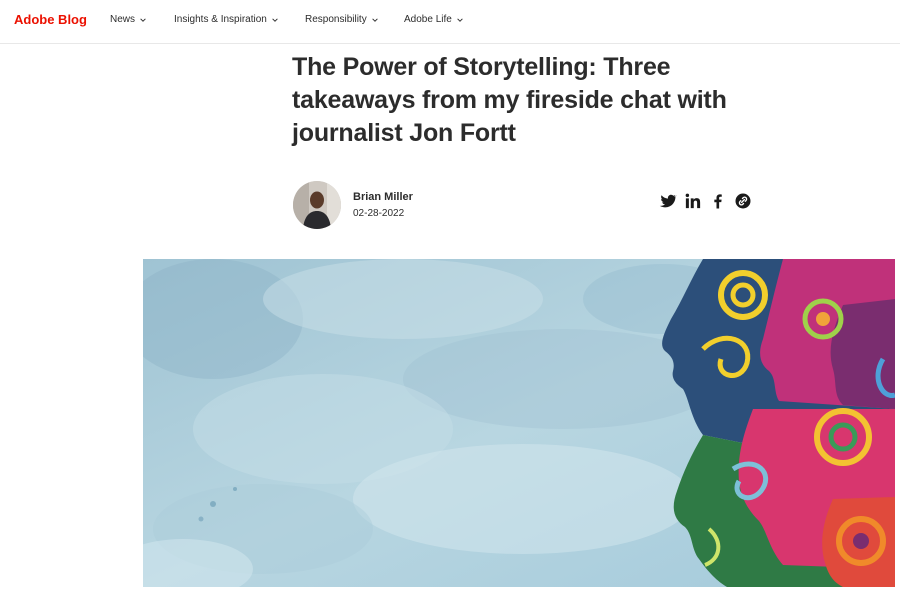 Image resolution: width=900 pixels, height=595 pixels. I want to click on nav-item-insights: Insights & Inspiration, so click(226, 19).